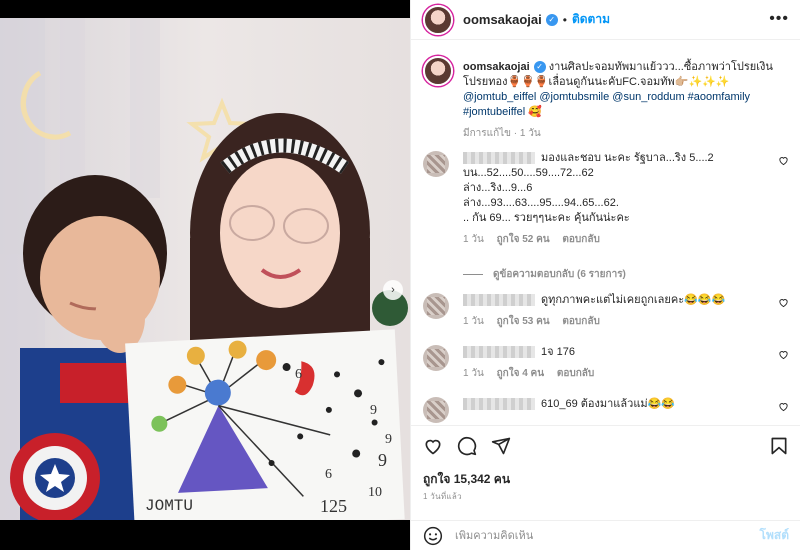 This screenshot has height=550, width=800. What do you see at coordinates (528, 173) in the screenshot?
I see `comment-line: บน...52....50....59....72...62` at bounding box center [528, 173].